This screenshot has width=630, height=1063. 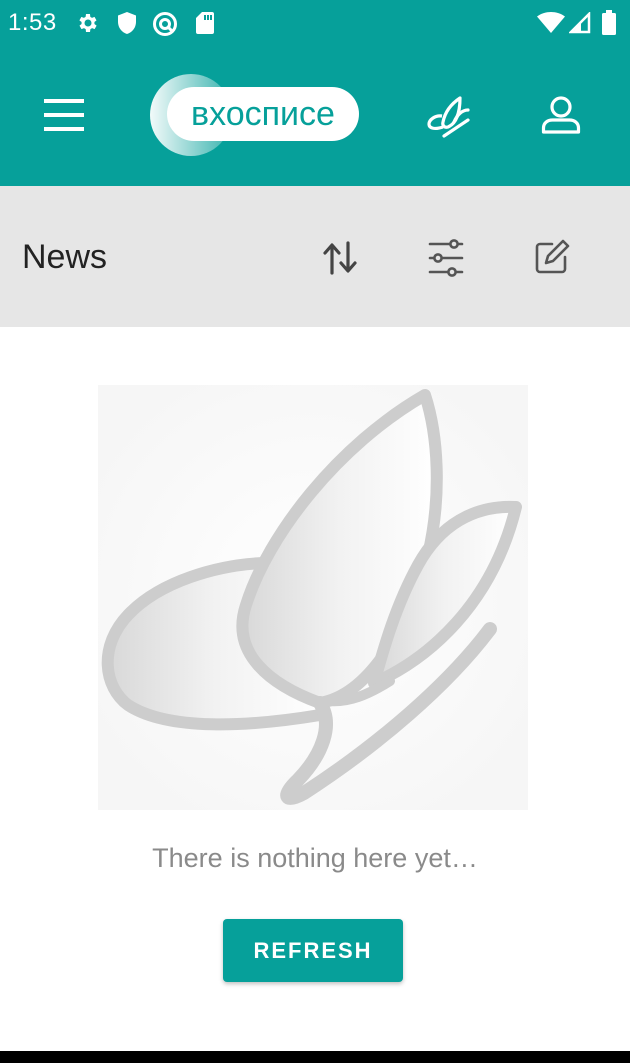 What do you see at coordinates (561, 115) in the screenshot?
I see `profile-icon` at bounding box center [561, 115].